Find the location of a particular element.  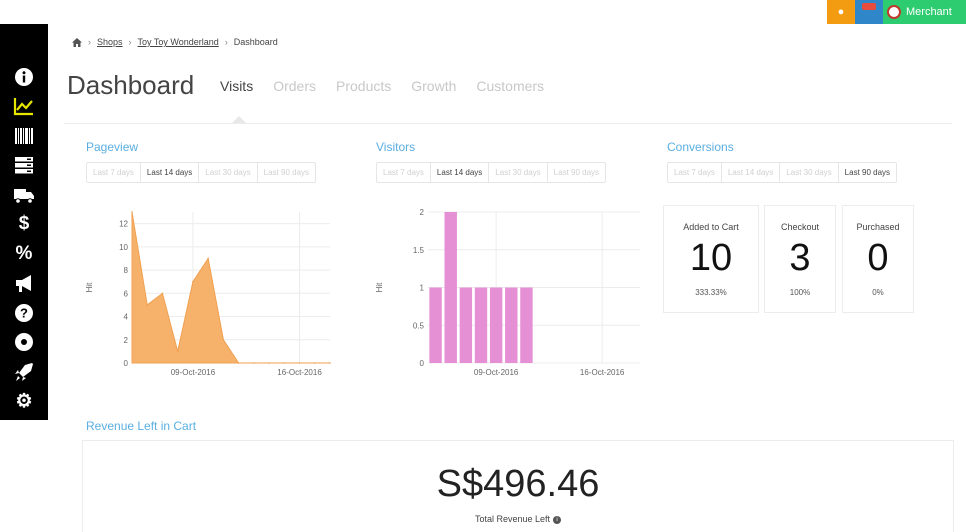

message-badge-icon is located at coordinates (869, 6).